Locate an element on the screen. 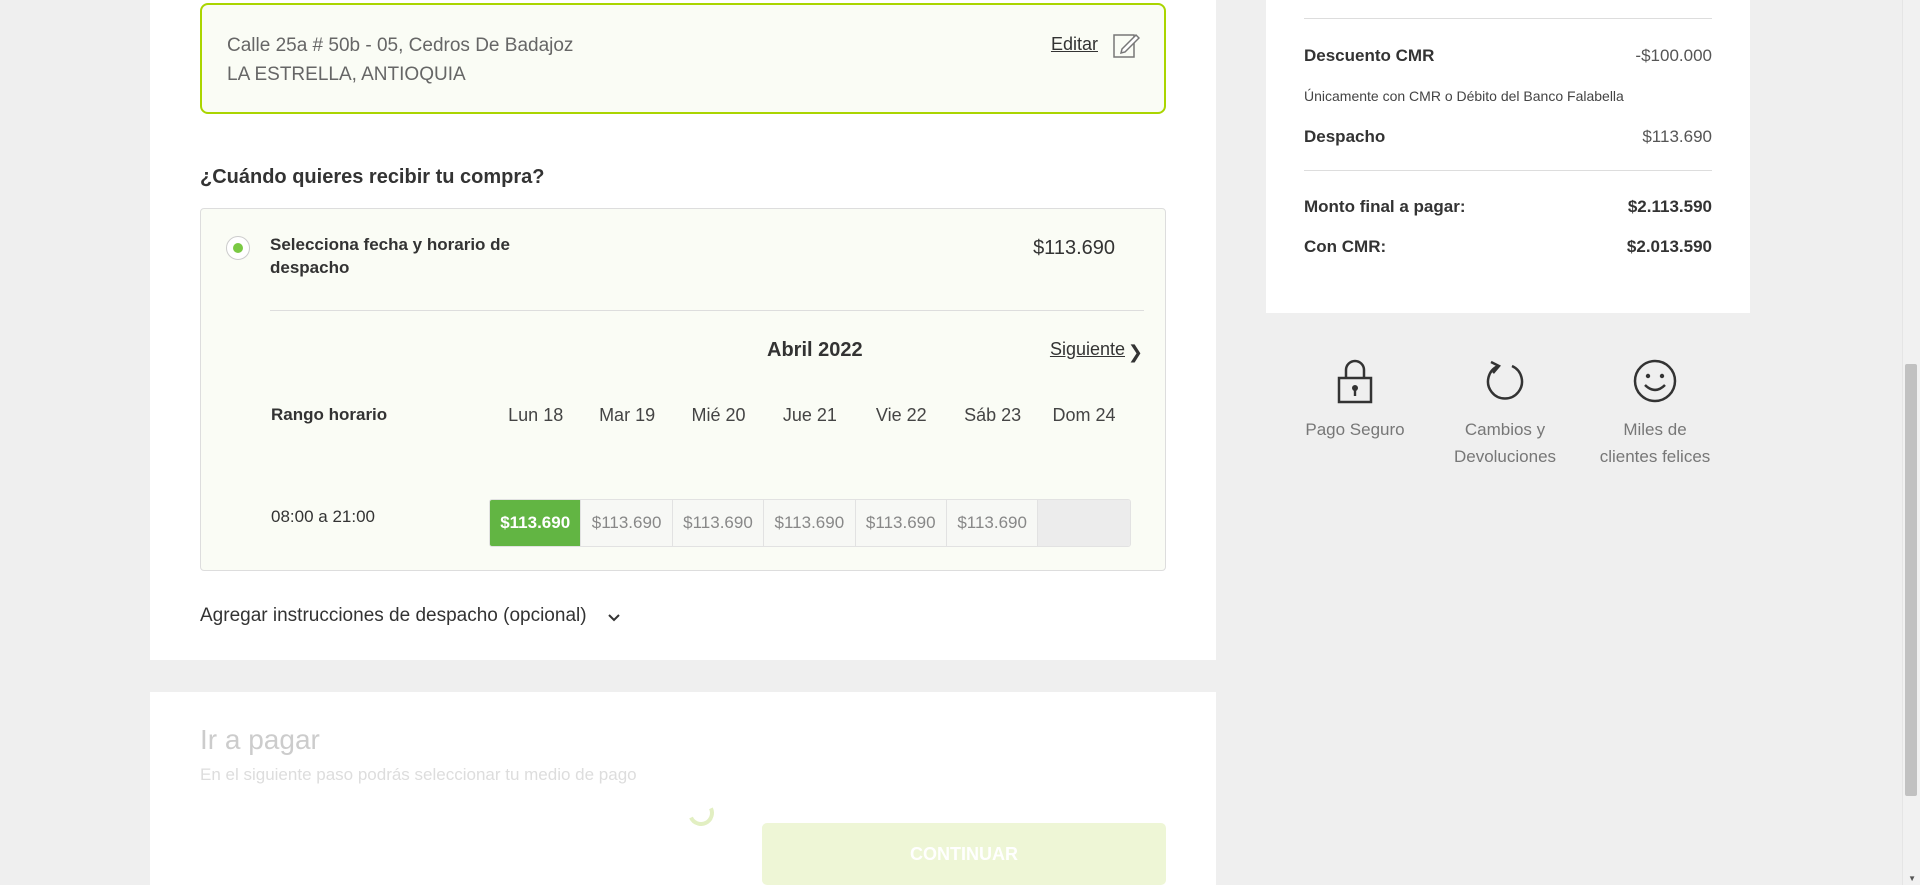 This screenshot has width=1920, height=885. calendar-month: Abril 2022 is located at coordinates (815, 350).